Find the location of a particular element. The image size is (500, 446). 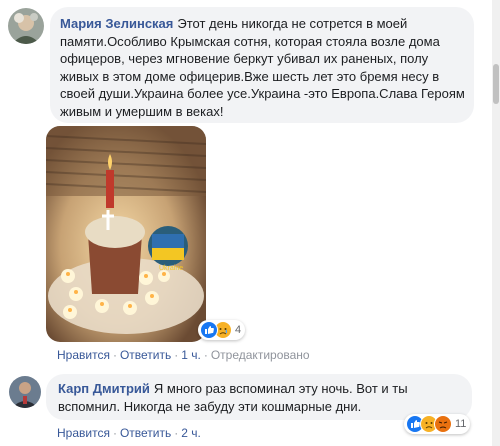

scrollbar-thumb is located at coordinates (496, 84).